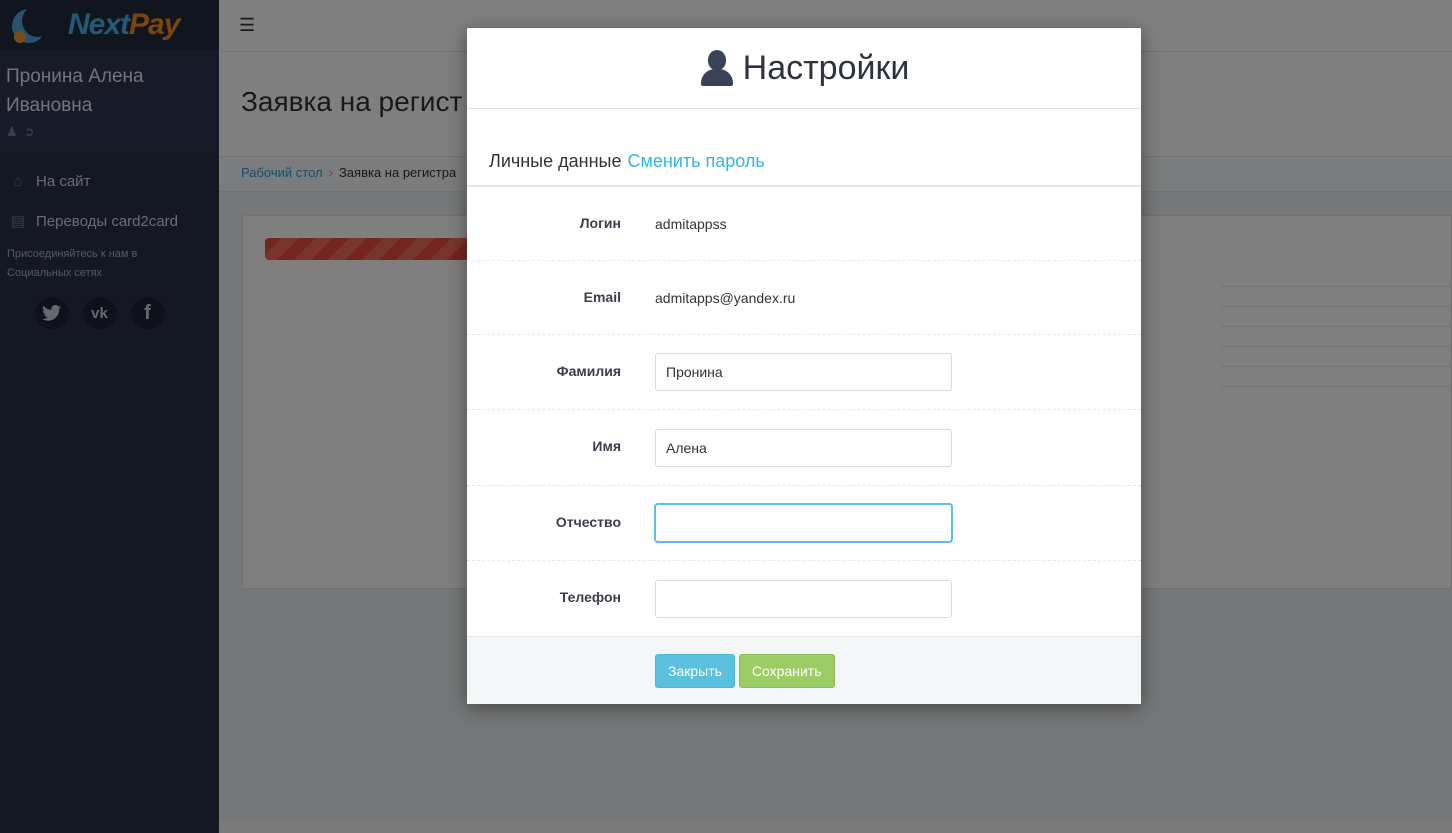 This screenshot has height=833, width=1452. What do you see at coordinates (695, 671) in the screenshot?
I see `close-button: Закрыть` at bounding box center [695, 671].